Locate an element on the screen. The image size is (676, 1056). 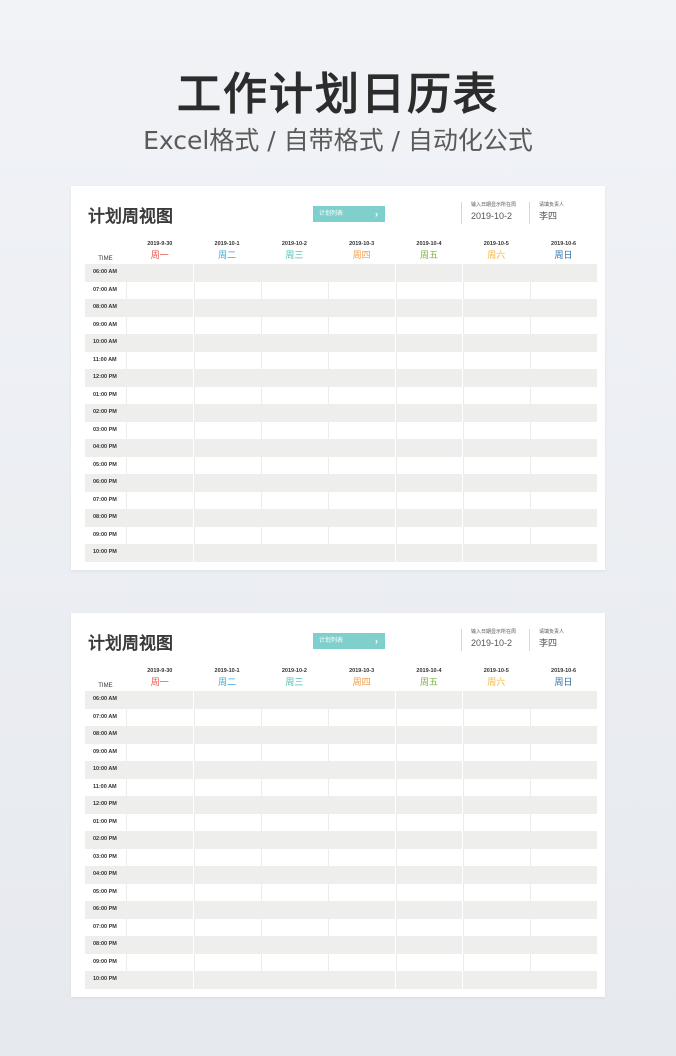
date-input-group: 输入日期显示所在周 2019-10-2 is located at coordinates (488, 213).